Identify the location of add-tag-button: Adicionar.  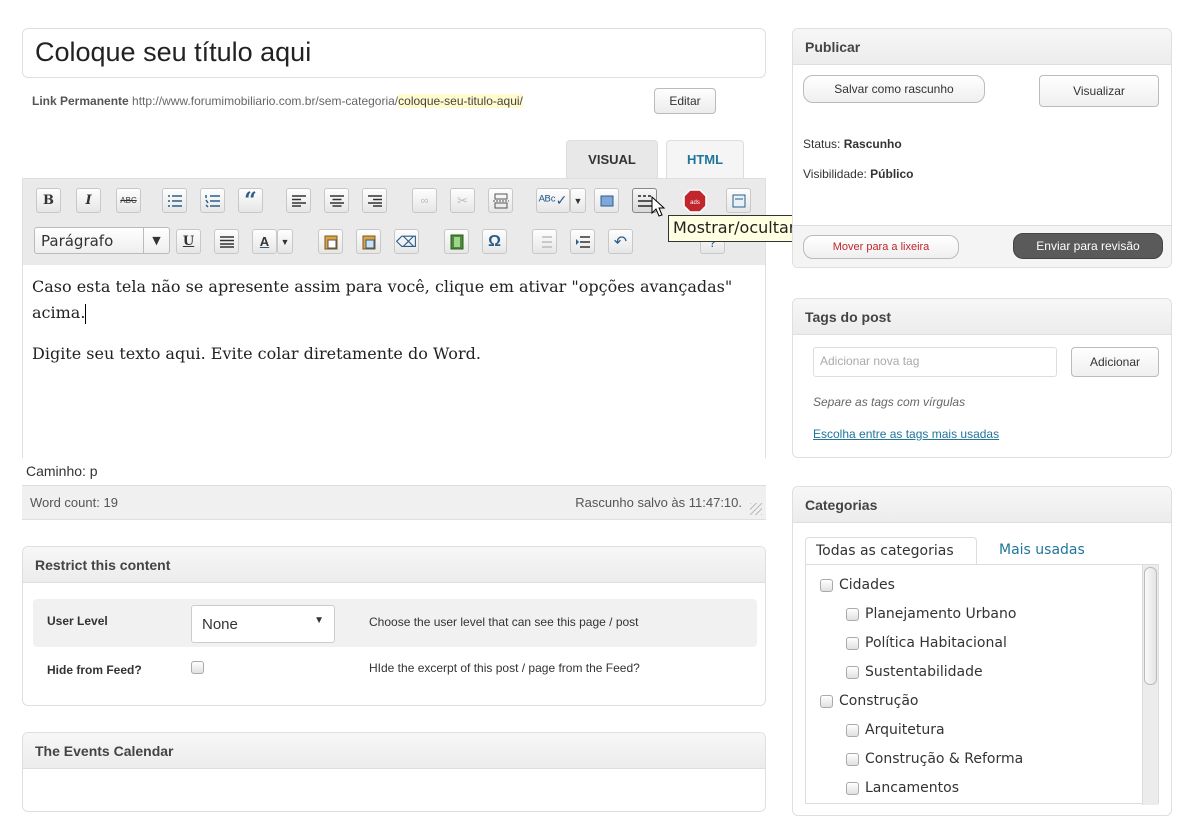
(1115, 362).